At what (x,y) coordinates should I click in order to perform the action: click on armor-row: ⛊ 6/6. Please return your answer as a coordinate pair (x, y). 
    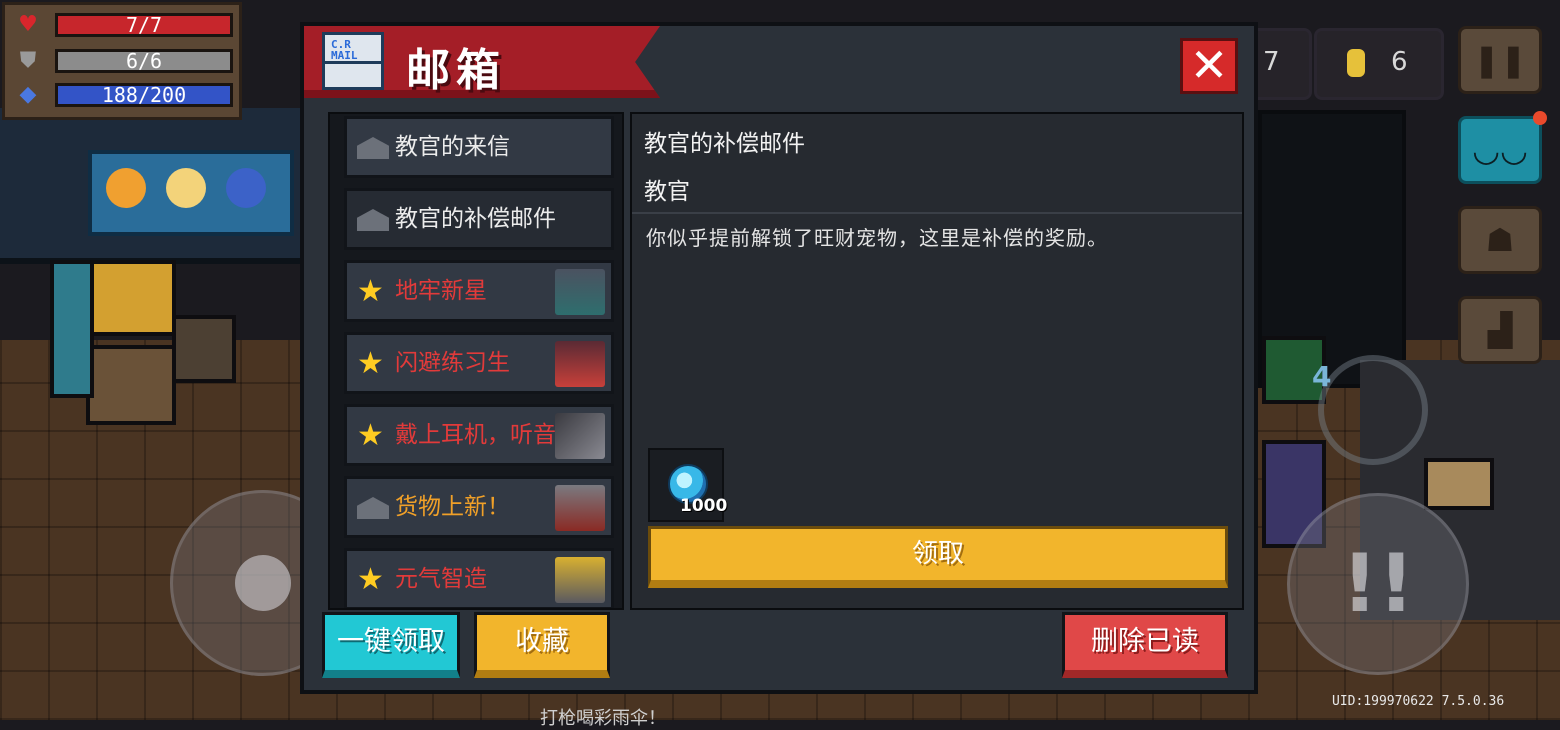
    Looking at the image, I should click on (125, 61).